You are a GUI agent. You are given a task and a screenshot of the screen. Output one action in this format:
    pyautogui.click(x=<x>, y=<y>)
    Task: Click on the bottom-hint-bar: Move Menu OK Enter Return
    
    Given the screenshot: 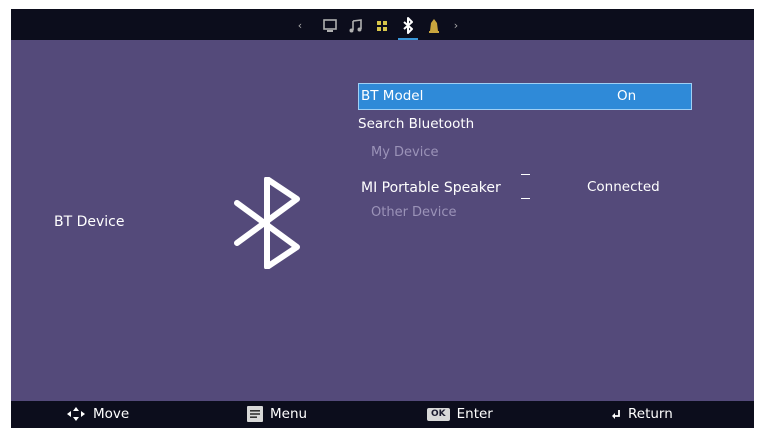 What is the action you would take?
    pyautogui.click(x=382, y=414)
    